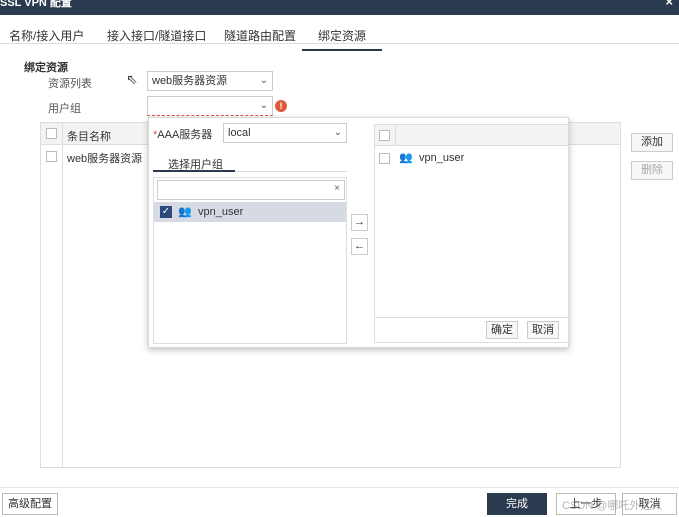 The width and height of the screenshot is (679, 517). I want to click on aaa-server-select: local ⌄, so click(285, 133).